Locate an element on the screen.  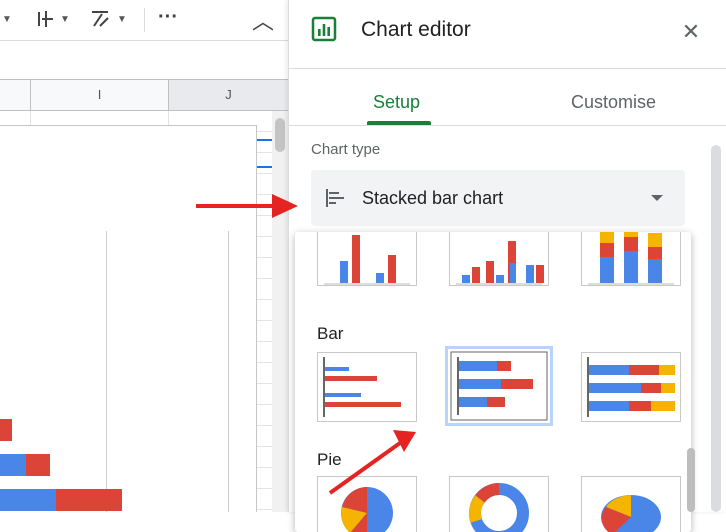
chart-editor-title: Chart editor is located at coordinates (416, 29).